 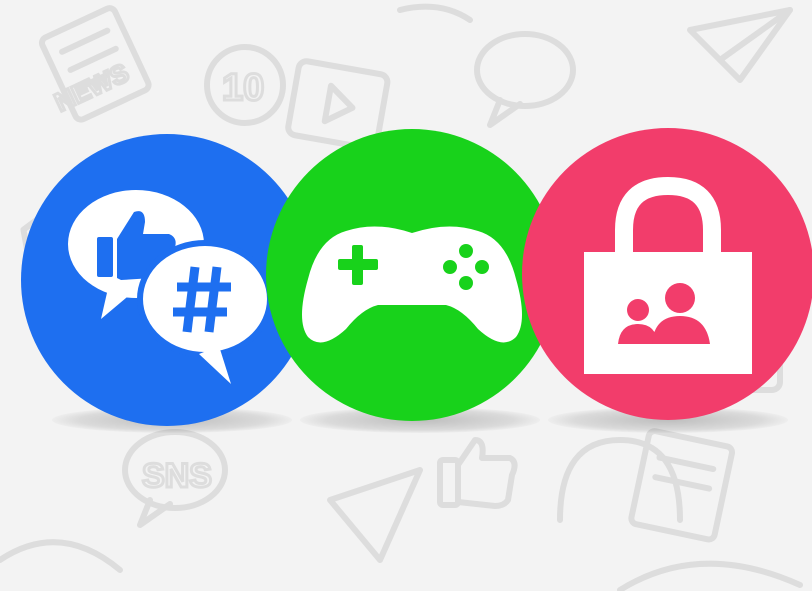 I want to click on paper-plane-icon, so click(x=740, y=45).